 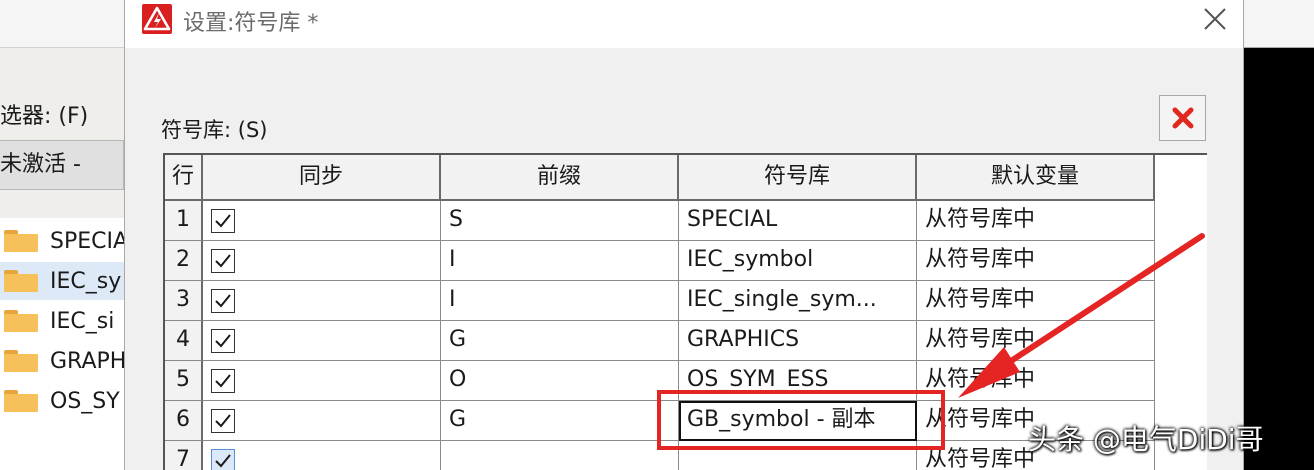 What do you see at coordinates (560, 221) in the screenshot?
I see `prefix-cell: S` at bounding box center [560, 221].